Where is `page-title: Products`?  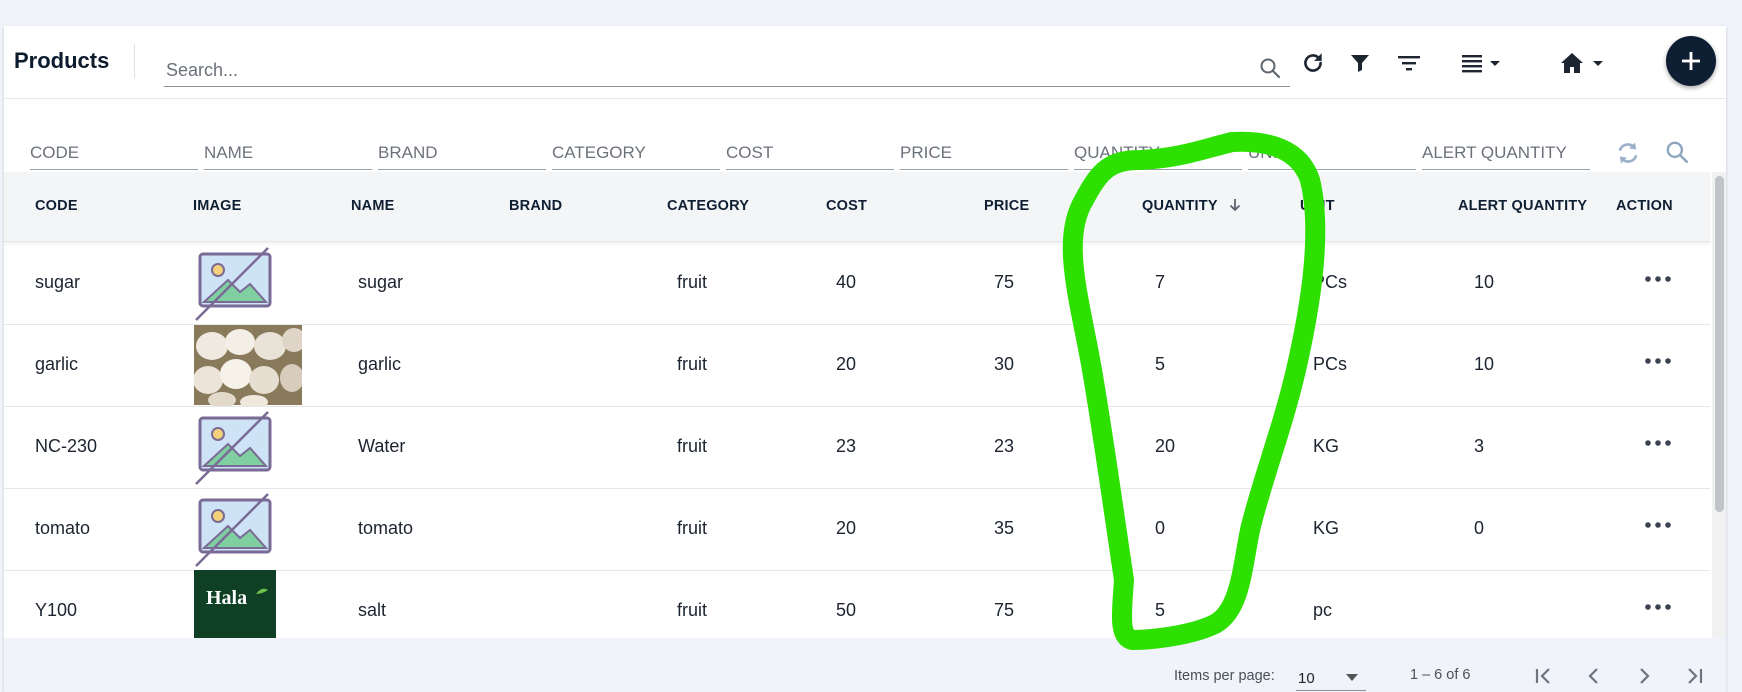
page-title: Products is located at coordinates (62, 60).